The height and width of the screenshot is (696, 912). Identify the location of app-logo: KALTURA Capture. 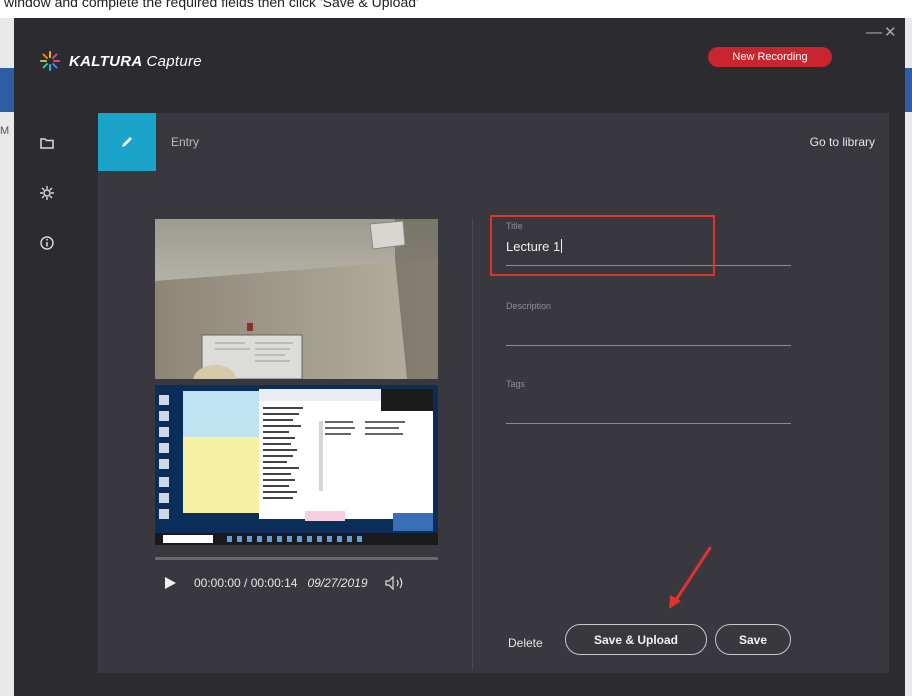
(120, 61).